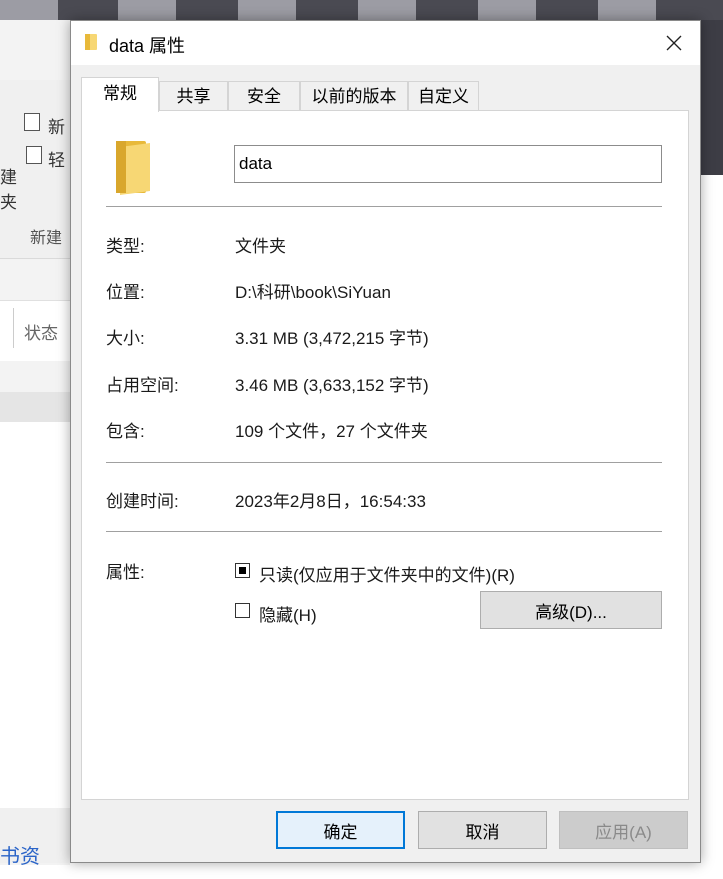  I want to click on readonly-checkbox, so click(242, 570).